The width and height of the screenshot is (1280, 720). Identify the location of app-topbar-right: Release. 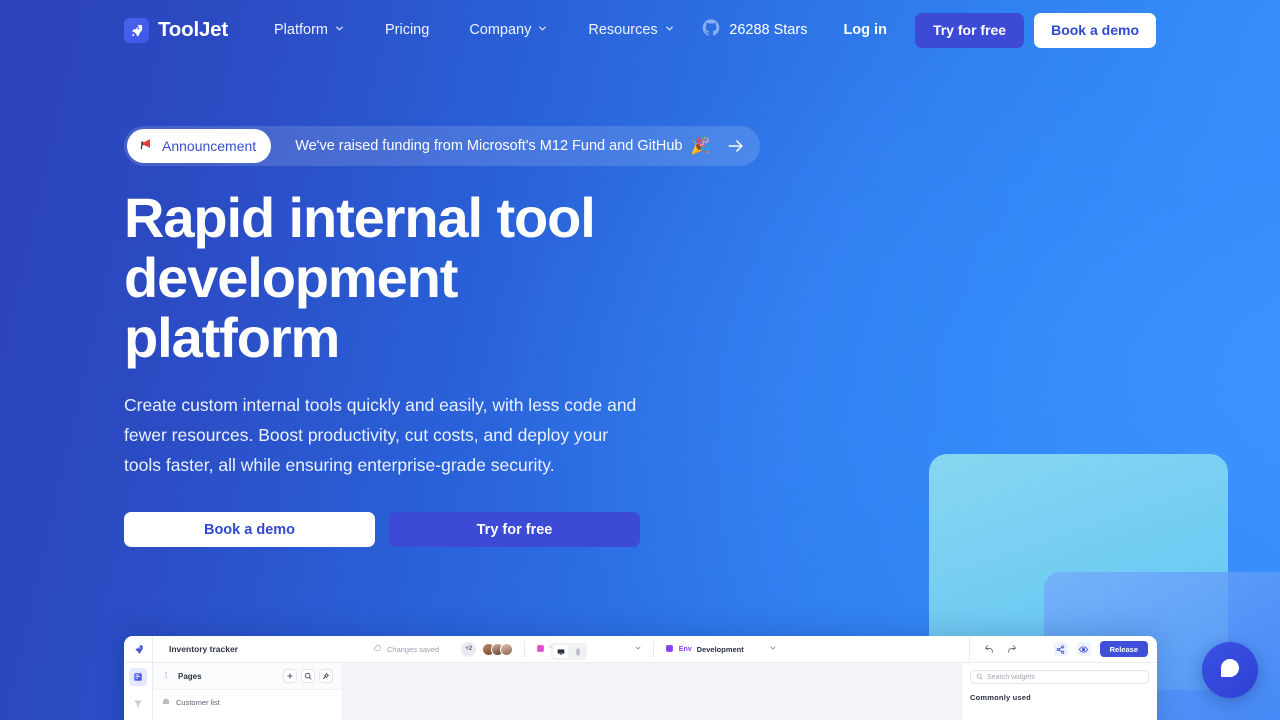
(1062, 649).